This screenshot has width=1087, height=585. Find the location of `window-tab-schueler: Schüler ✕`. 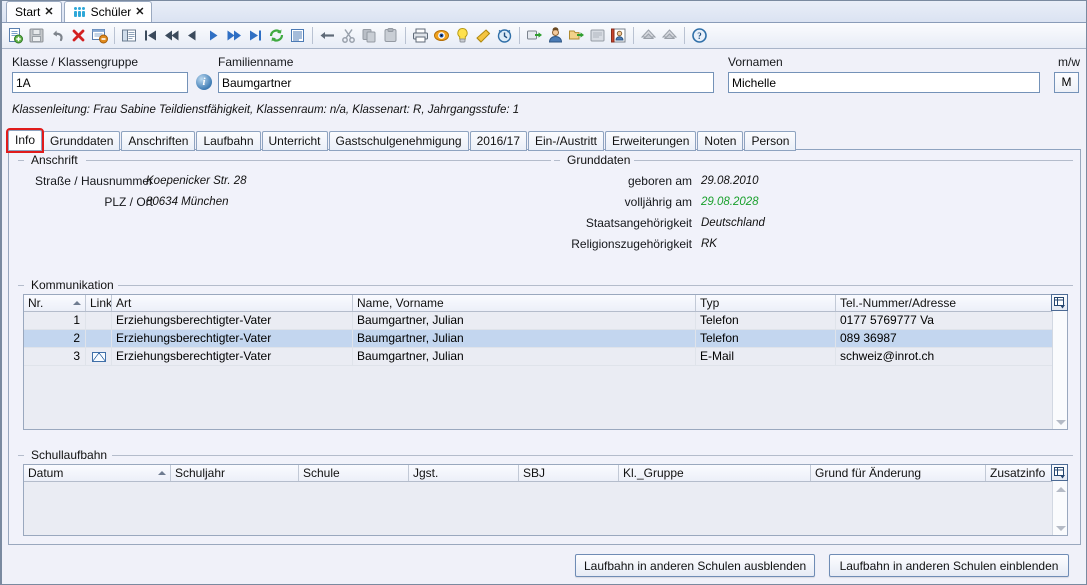

window-tab-schueler: Schüler ✕ is located at coordinates (108, 11).